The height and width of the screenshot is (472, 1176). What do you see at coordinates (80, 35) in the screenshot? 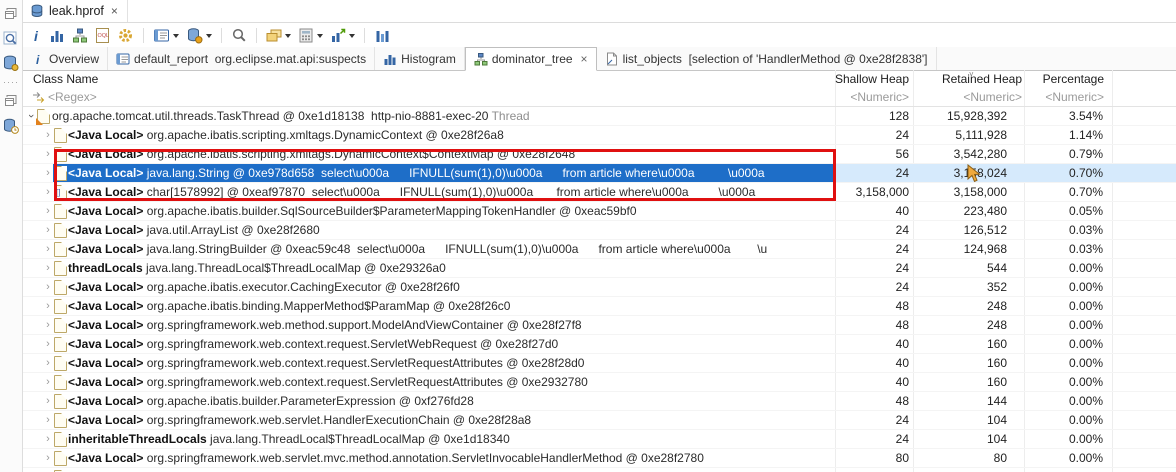
I see `dominator-tree-icon` at bounding box center [80, 35].